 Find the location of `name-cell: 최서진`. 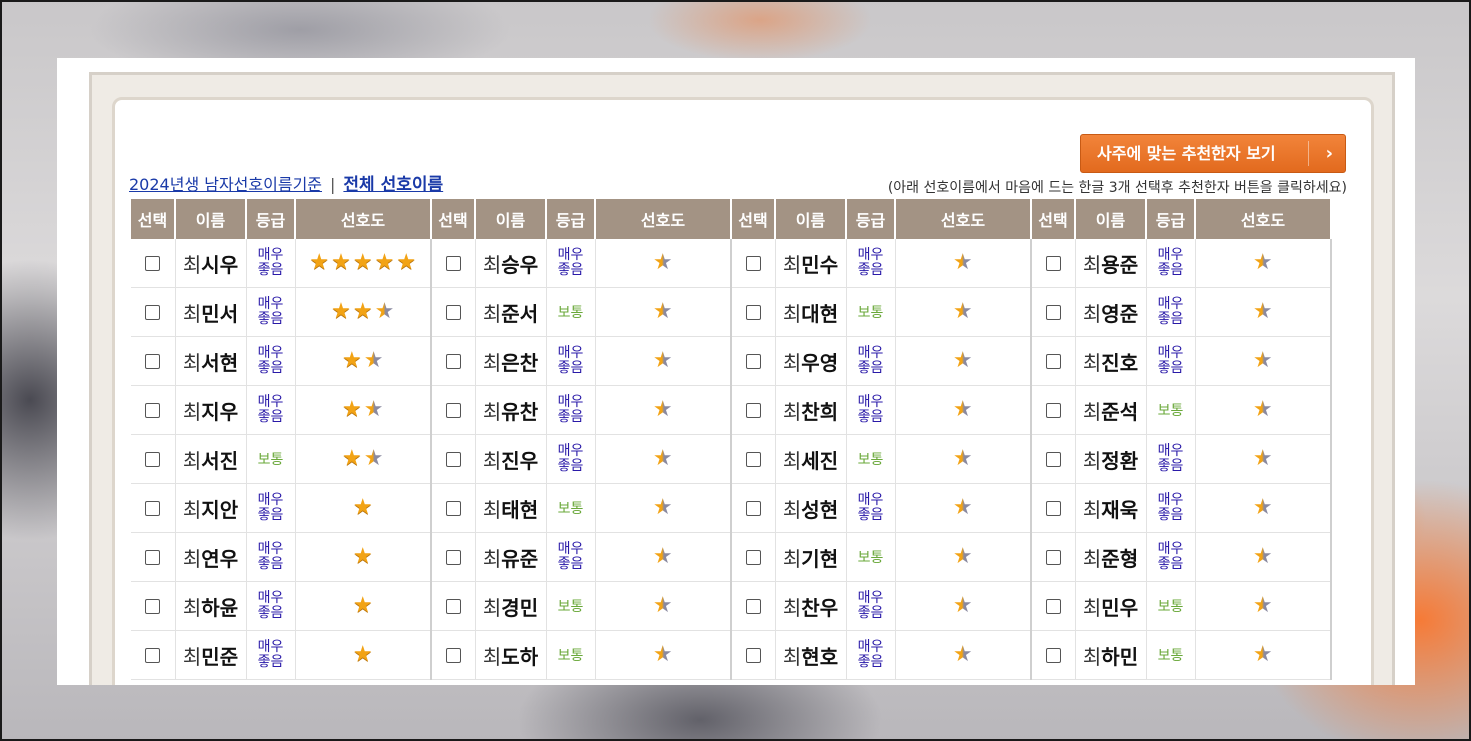

name-cell: 최서진 is located at coordinates (211, 459).